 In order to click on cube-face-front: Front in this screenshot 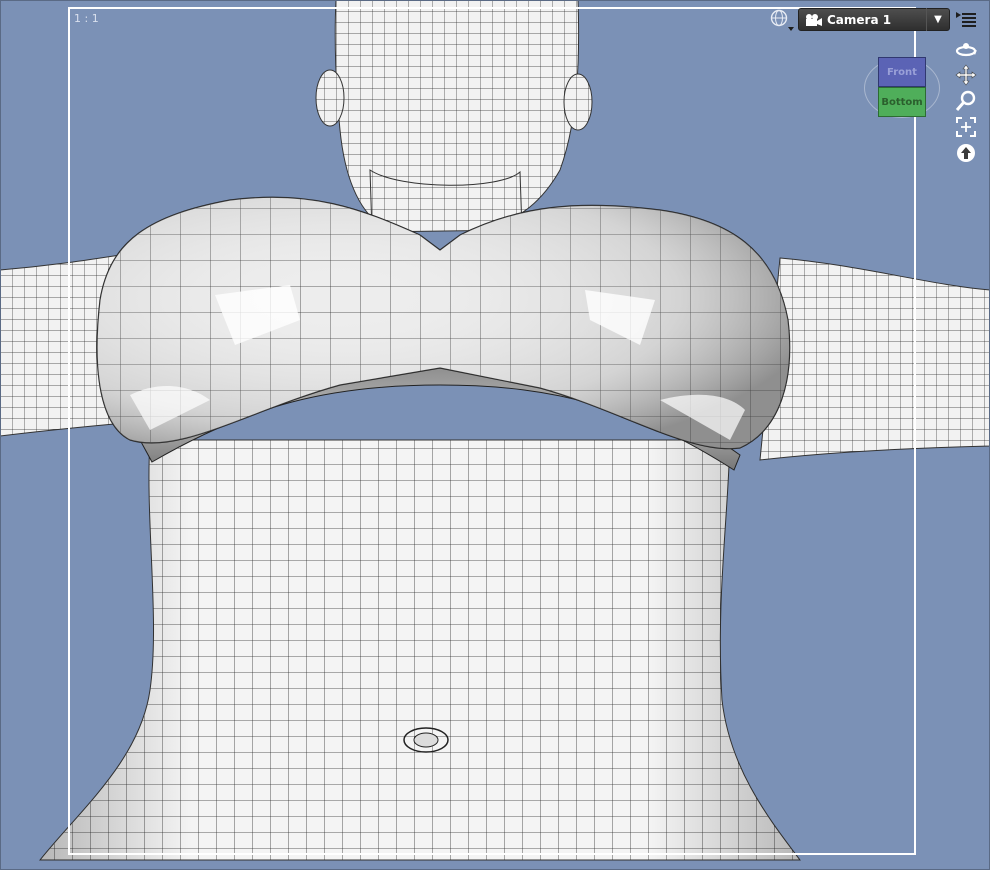, I will do `click(902, 72)`.